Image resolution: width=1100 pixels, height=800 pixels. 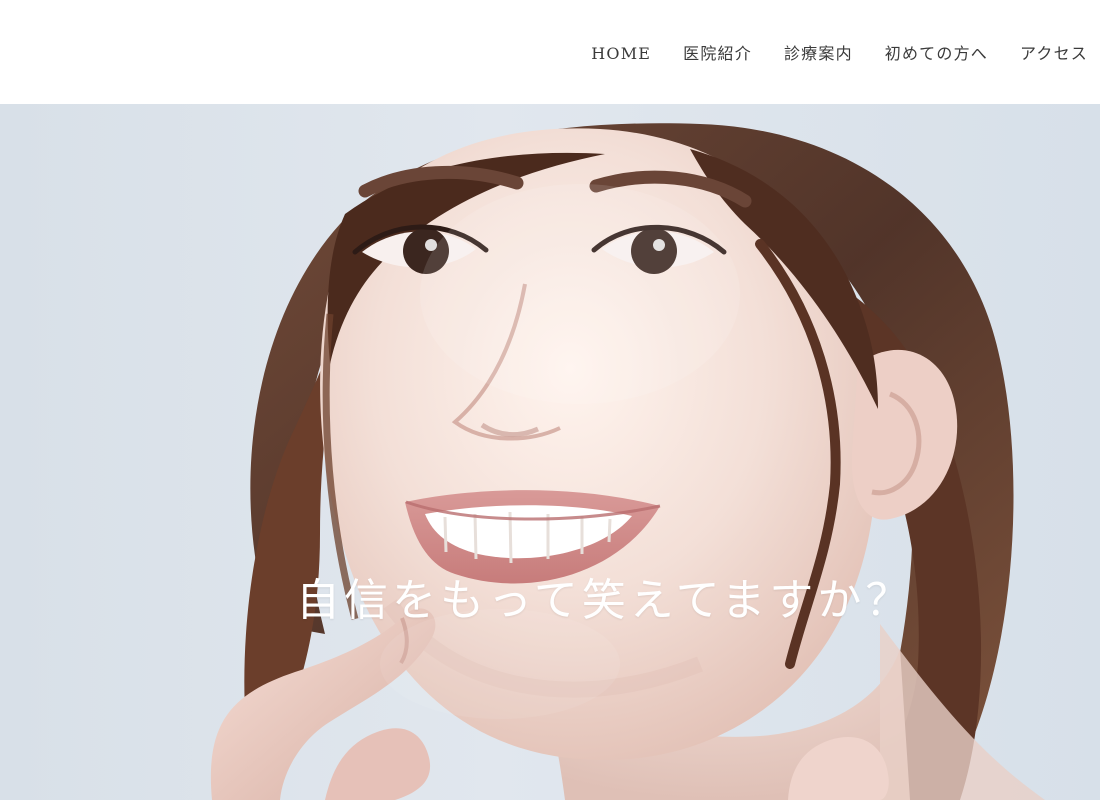 What do you see at coordinates (550, 52) in the screenshot?
I see `site-header: HOME 医院紹介 診療案内 初めての方へ アクセス` at bounding box center [550, 52].